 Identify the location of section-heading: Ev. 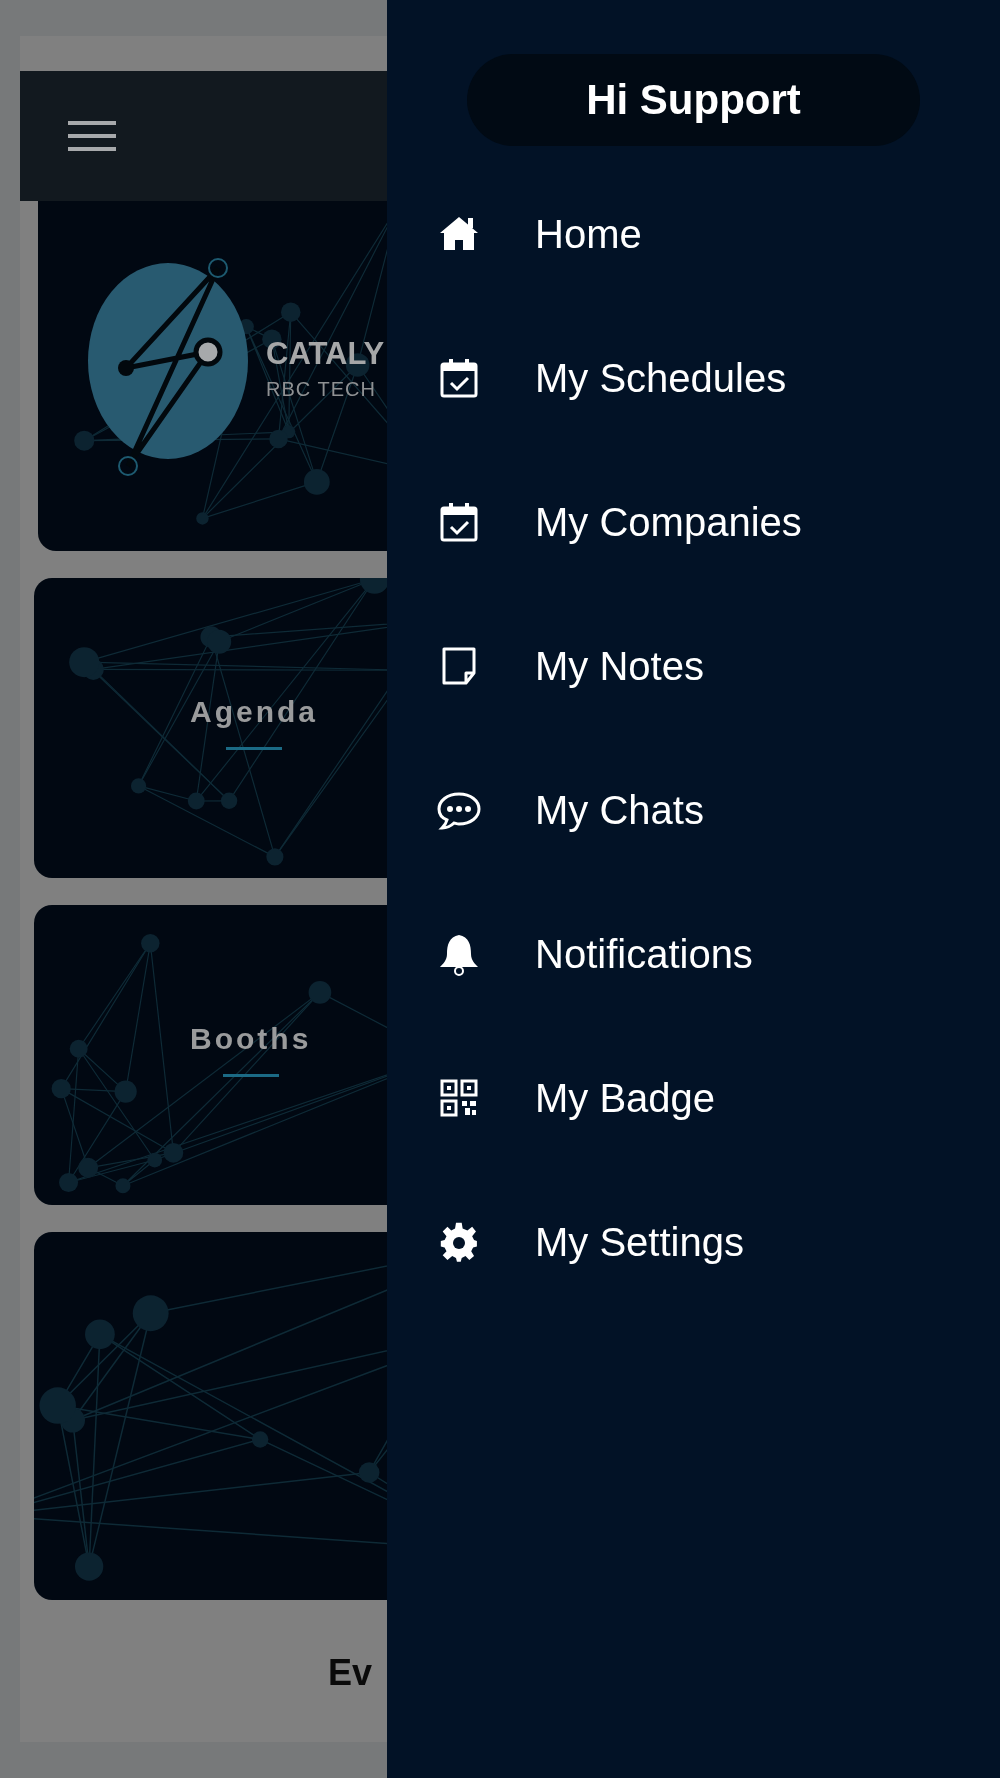
(351, 1673).